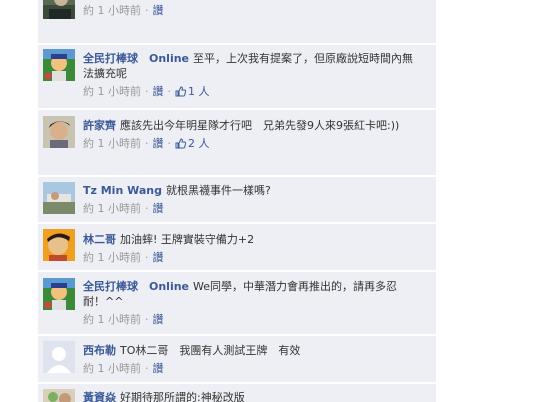 The width and height of the screenshot is (542, 402). Describe the element at coordinates (237, 359) in the screenshot. I see `comment-item: 西布勒 TO林二哥 我團有人測試王牌 有效 約 1 小時前 · 讚` at that location.